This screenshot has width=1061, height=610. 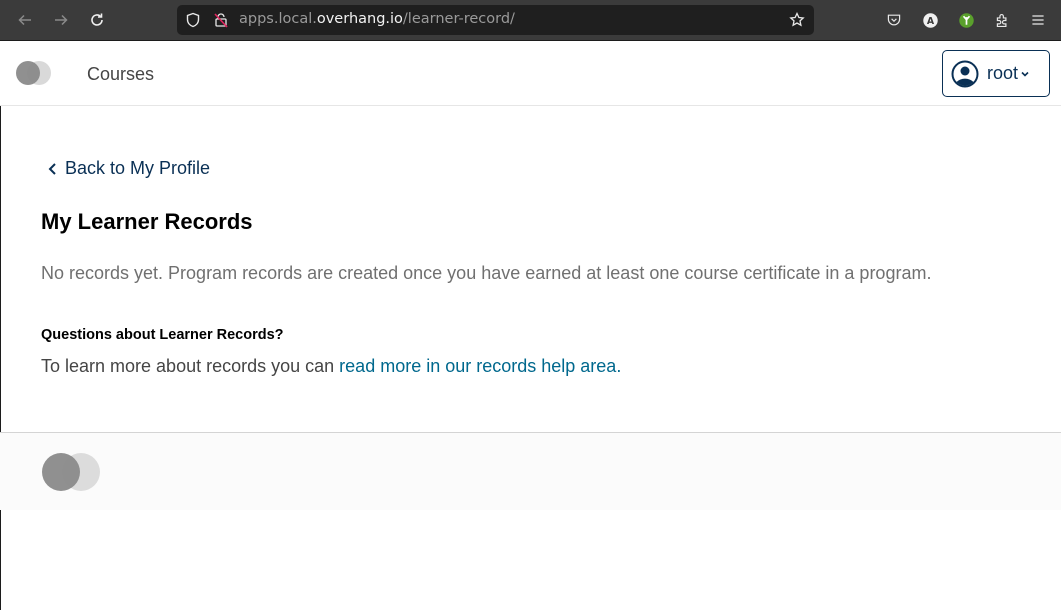 What do you see at coordinates (965, 73) in the screenshot?
I see `avatar-icon` at bounding box center [965, 73].